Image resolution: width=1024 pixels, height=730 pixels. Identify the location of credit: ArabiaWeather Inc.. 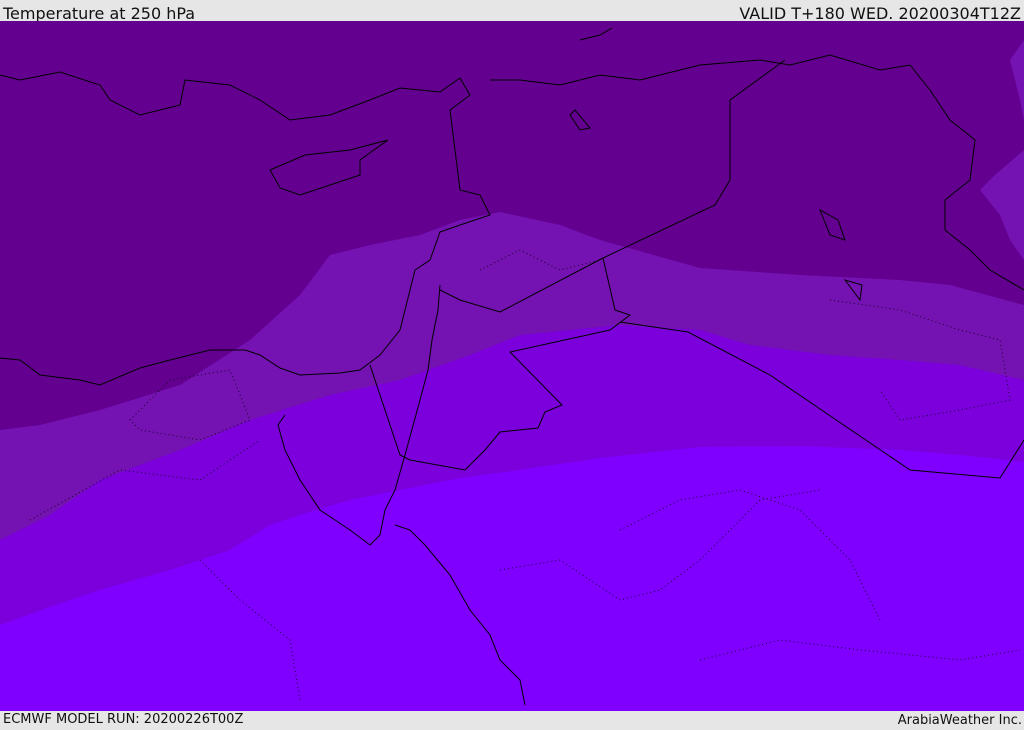
(959, 720).